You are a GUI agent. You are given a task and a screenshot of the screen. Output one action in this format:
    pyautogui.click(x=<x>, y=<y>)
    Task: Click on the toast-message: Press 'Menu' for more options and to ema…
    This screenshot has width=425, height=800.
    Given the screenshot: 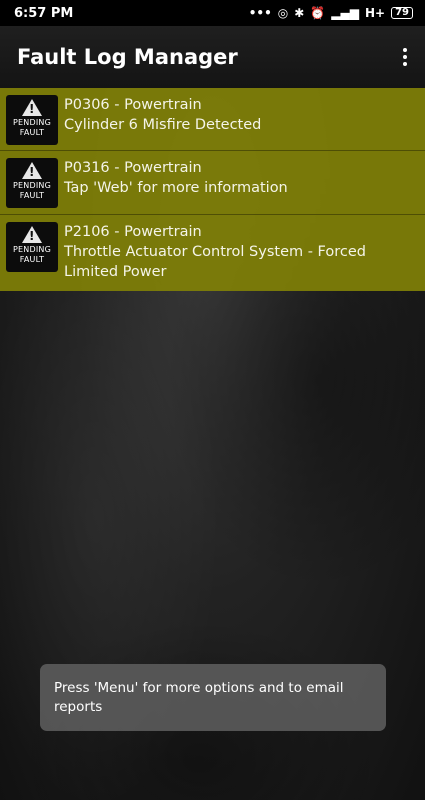 What is the action you would take?
    pyautogui.click(x=213, y=697)
    